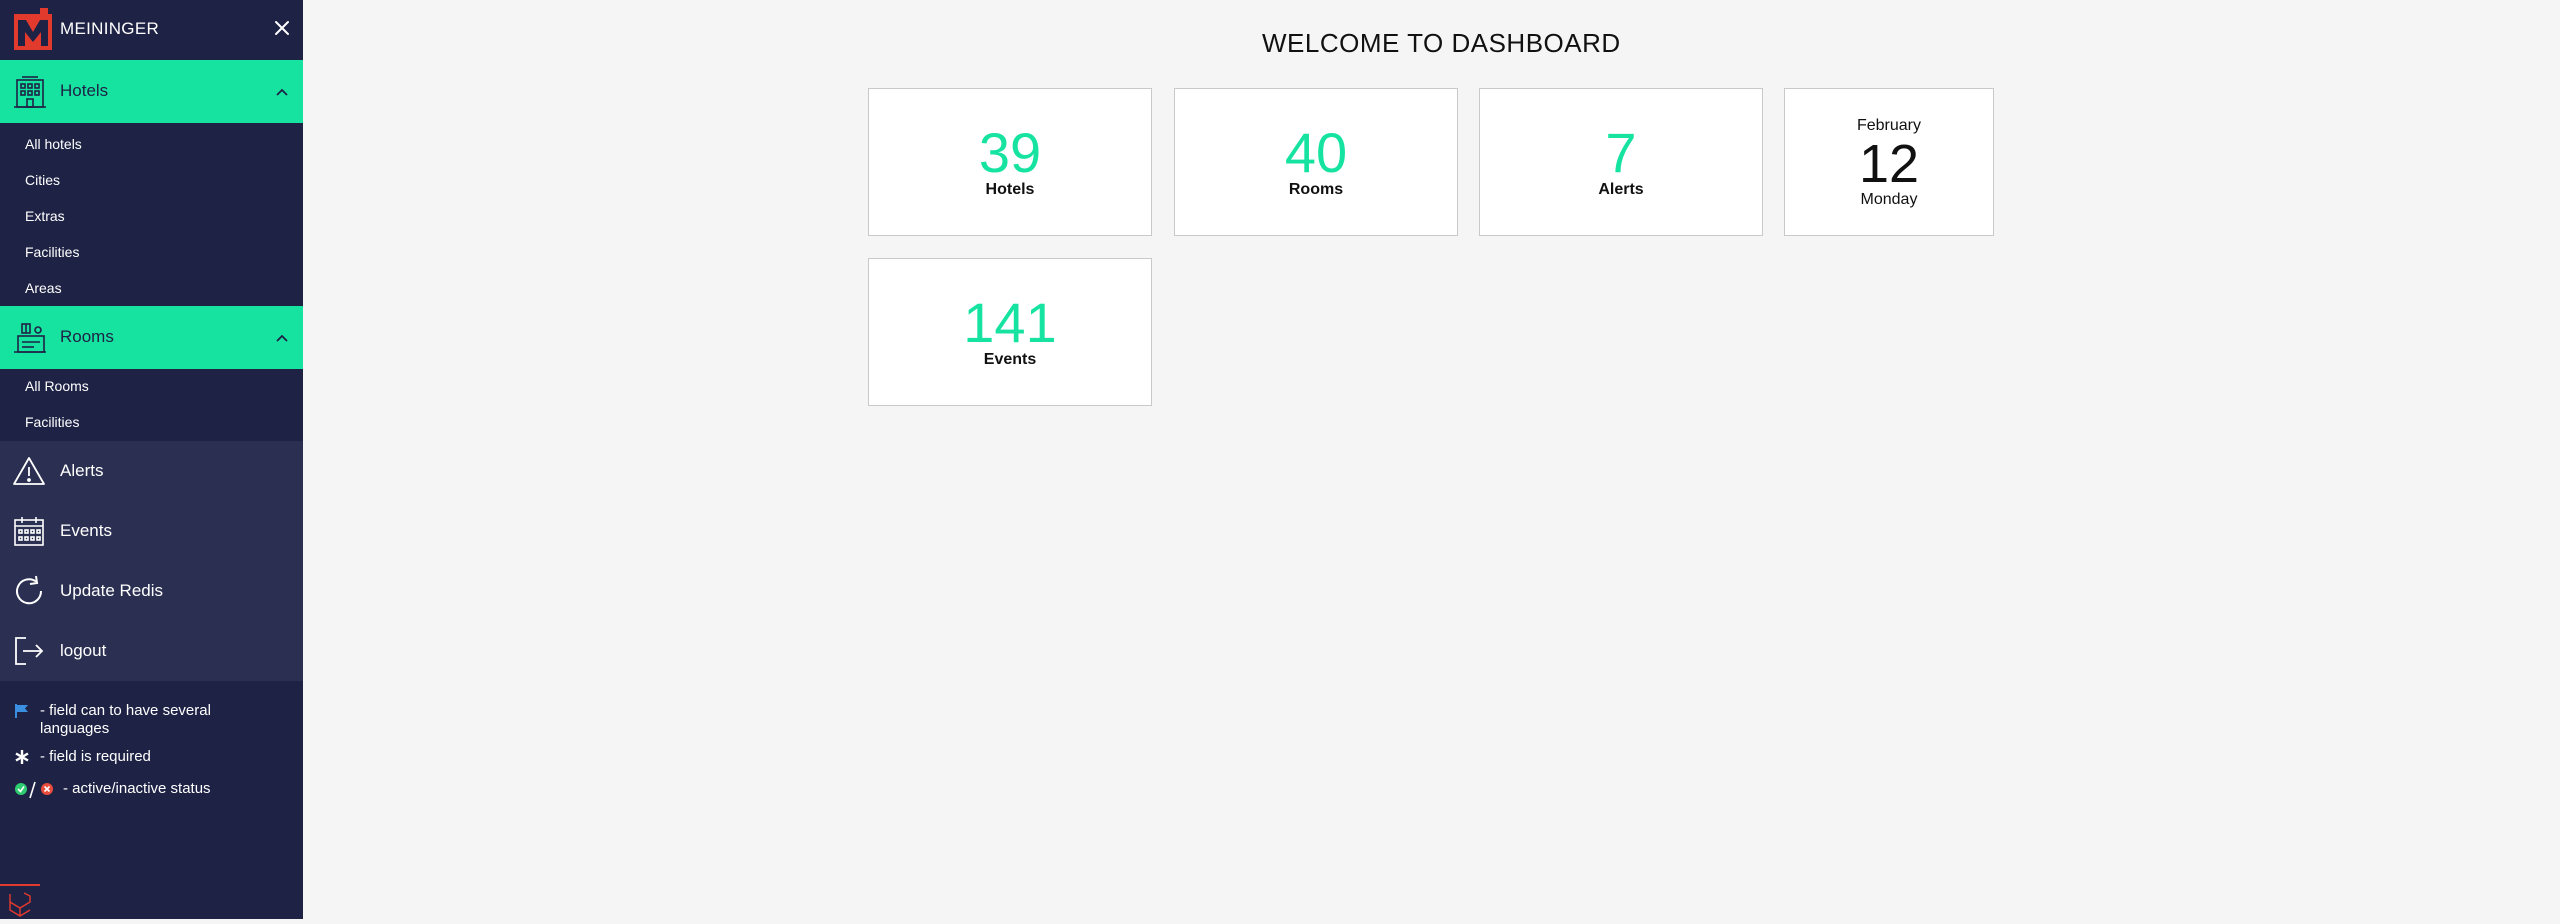 This screenshot has width=2560, height=924. What do you see at coordinates (29, 590) in the screenshot?
I see `refresh-icon` at bounding box center [29, 590].